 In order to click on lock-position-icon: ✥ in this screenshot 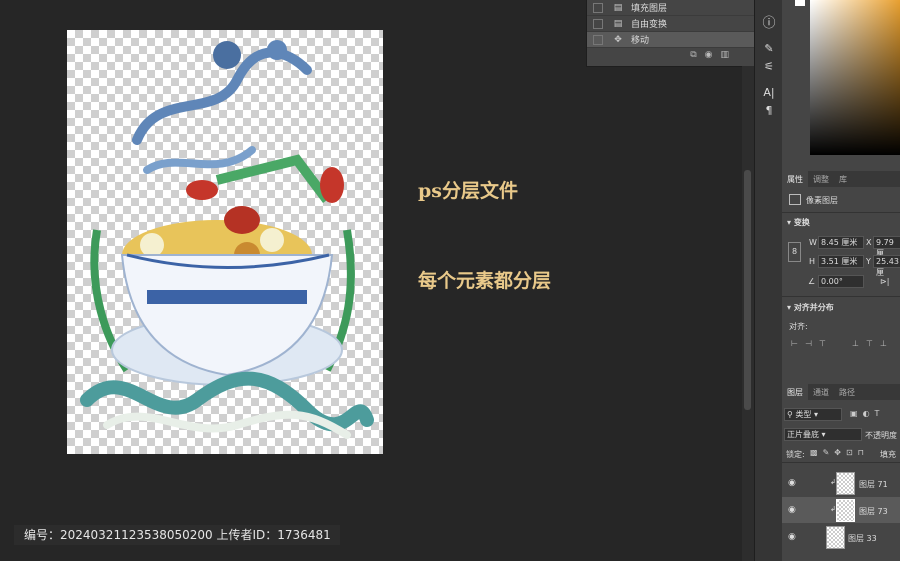, I will do `click(840, 452)`.